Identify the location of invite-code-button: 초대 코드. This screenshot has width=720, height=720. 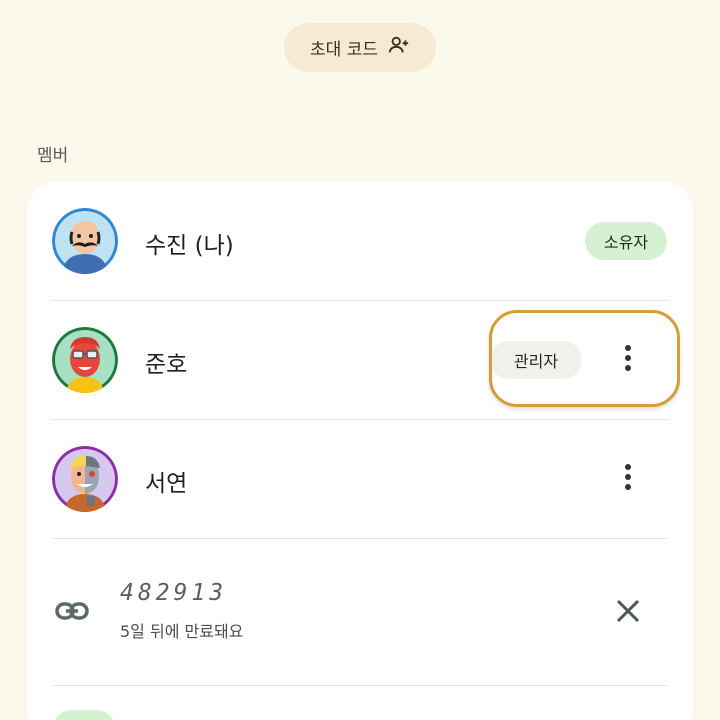
(360, 47).